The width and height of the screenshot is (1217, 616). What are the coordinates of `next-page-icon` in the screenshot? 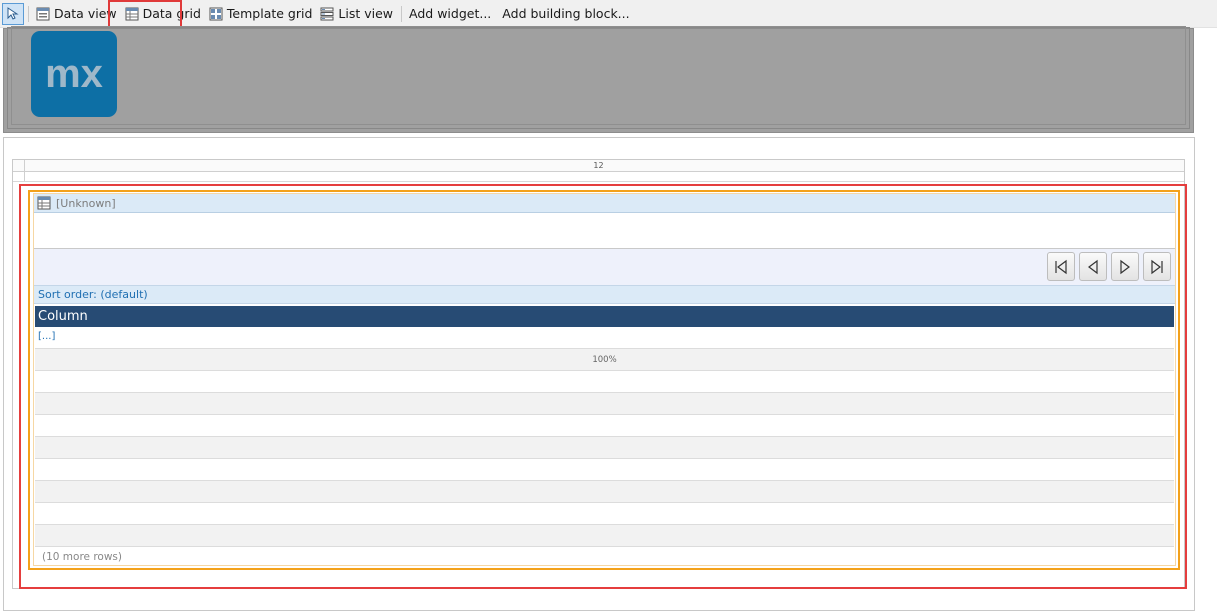 It's located at (1125, 266).